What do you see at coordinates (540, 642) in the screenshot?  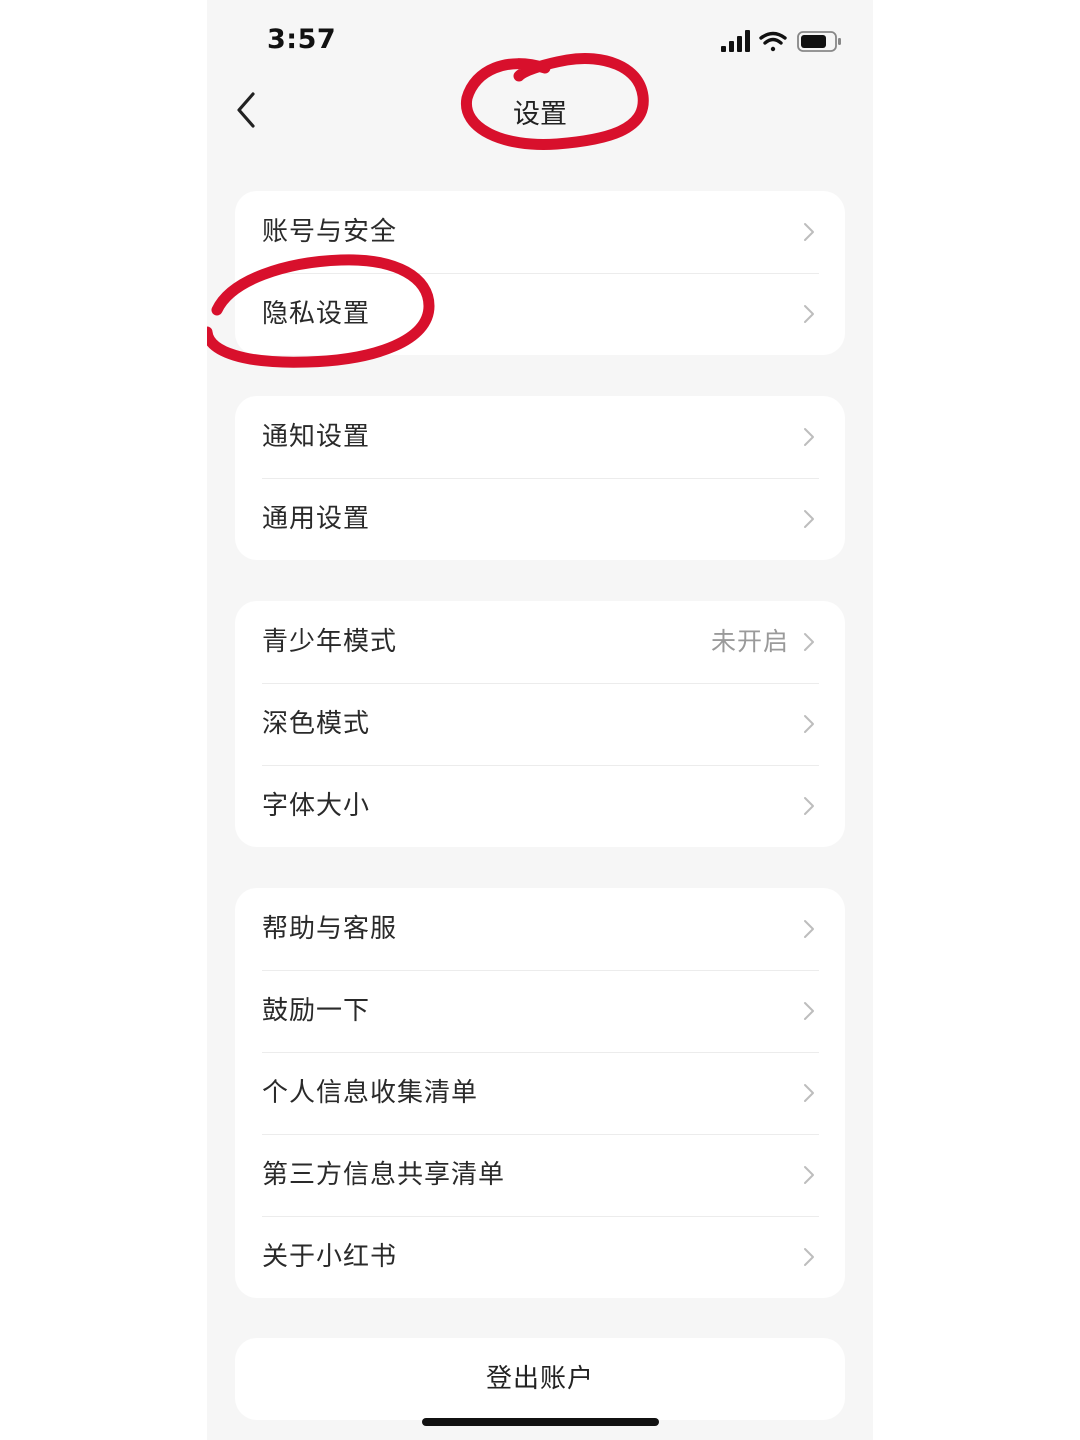 I see `settings-item-teen-mode: 青少年模式 未开启` at bounding box center [540, 642].